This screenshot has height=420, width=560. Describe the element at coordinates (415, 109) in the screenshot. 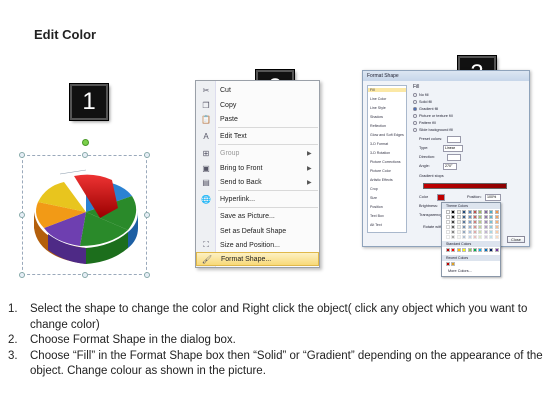

I see `radio-gradient-fill` at that location.